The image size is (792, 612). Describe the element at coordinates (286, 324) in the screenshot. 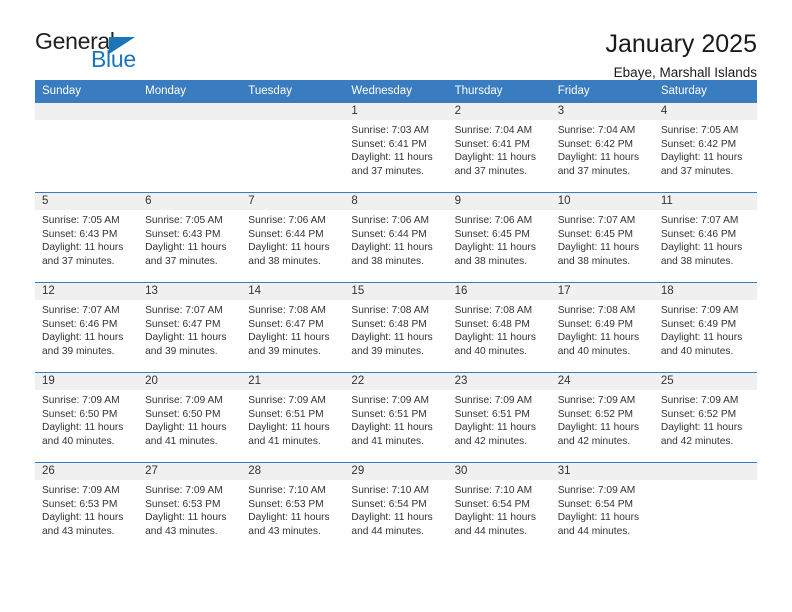

I see `sunset-text: Sunset: 6:47 PM` at that location.